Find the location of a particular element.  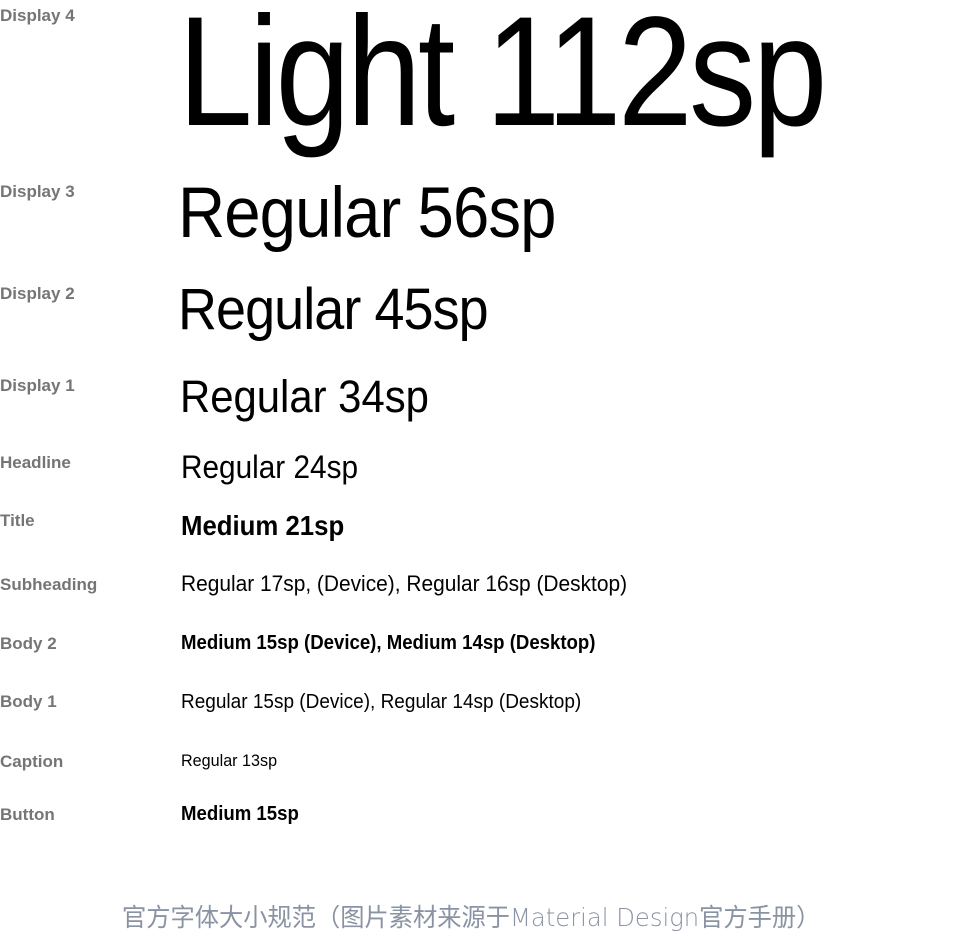

label-body-1: Body 1 is located at coordinates (28, 701).